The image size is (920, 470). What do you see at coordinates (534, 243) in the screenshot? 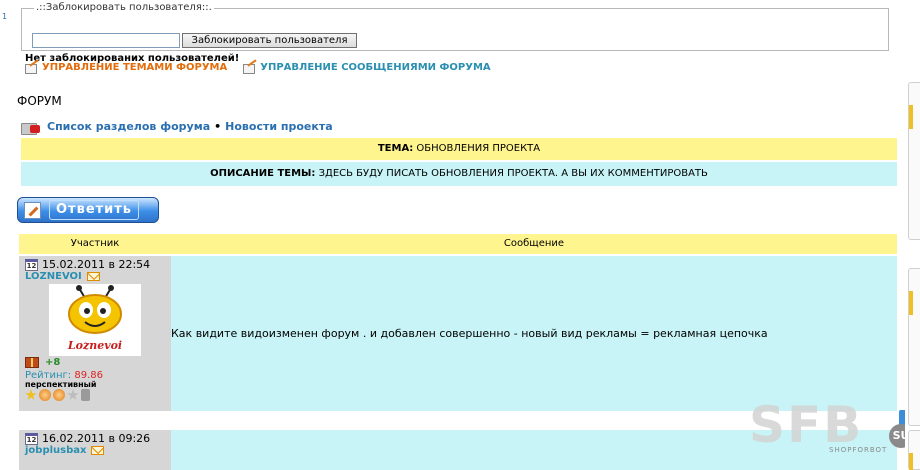
I see `column-header-message: Сообщение` at bounding box center [534, 243].